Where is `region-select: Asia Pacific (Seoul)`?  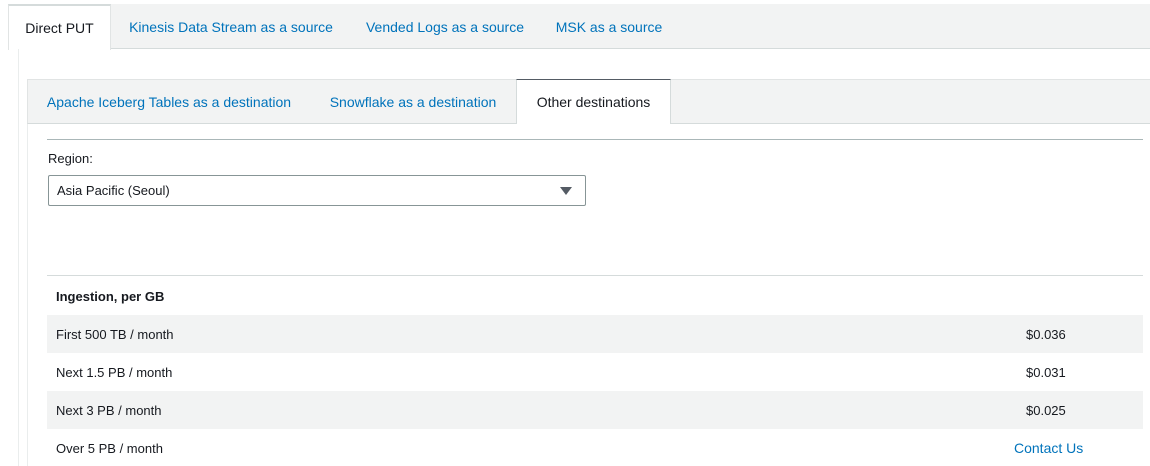 region-select: Asia Pacific (Seoul) is located at coordinates (317, 190).